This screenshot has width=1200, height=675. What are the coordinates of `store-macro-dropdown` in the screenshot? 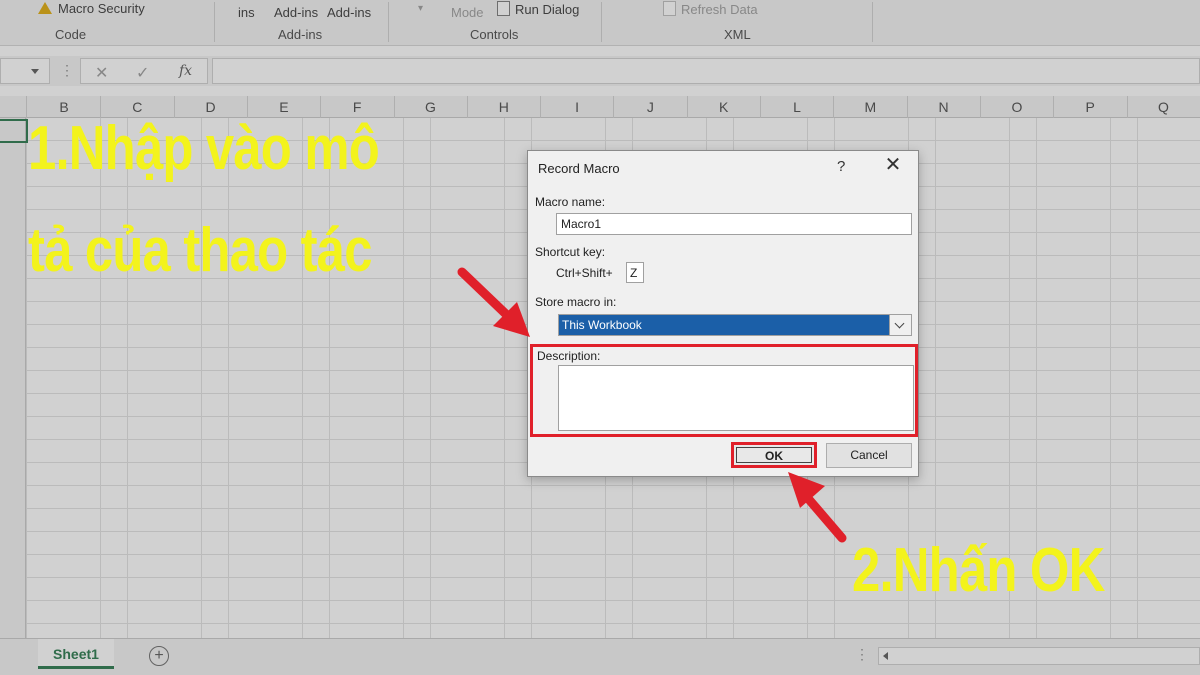 It's located at (900, 325).